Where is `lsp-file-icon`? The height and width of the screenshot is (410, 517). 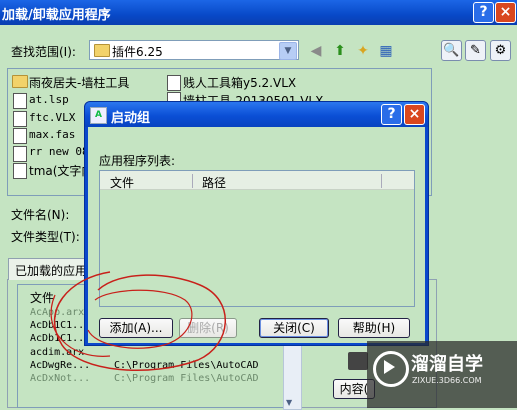
lsp-file-icon is located at coordinates (20, 101).